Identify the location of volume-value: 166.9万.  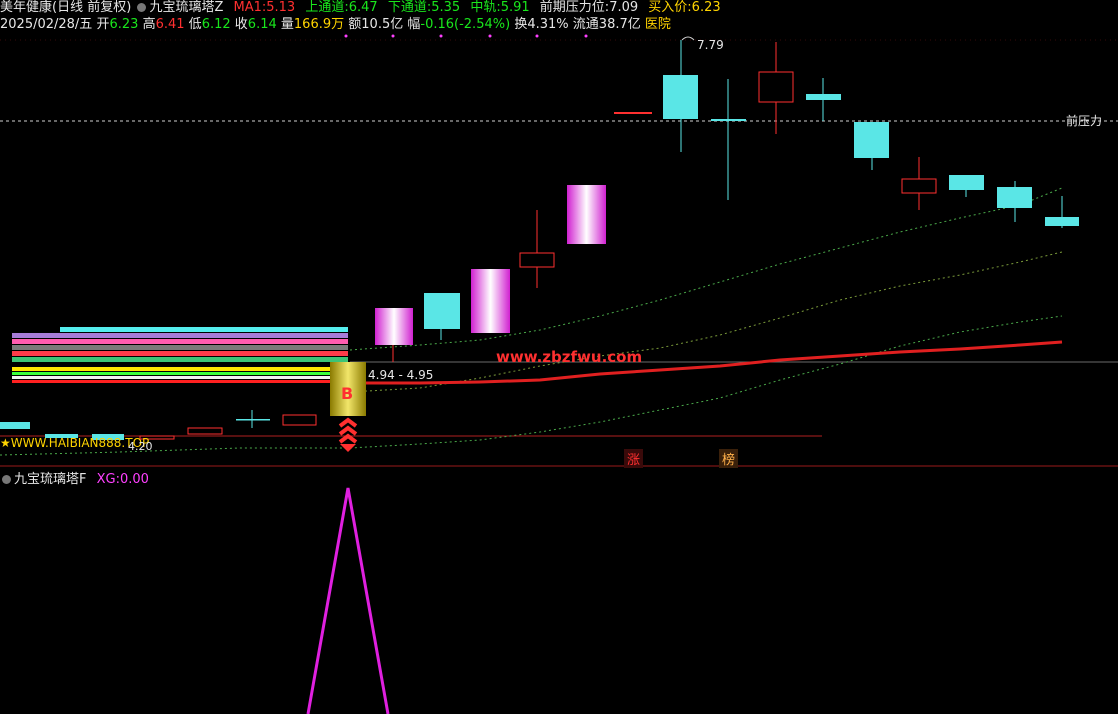
(319, 24).